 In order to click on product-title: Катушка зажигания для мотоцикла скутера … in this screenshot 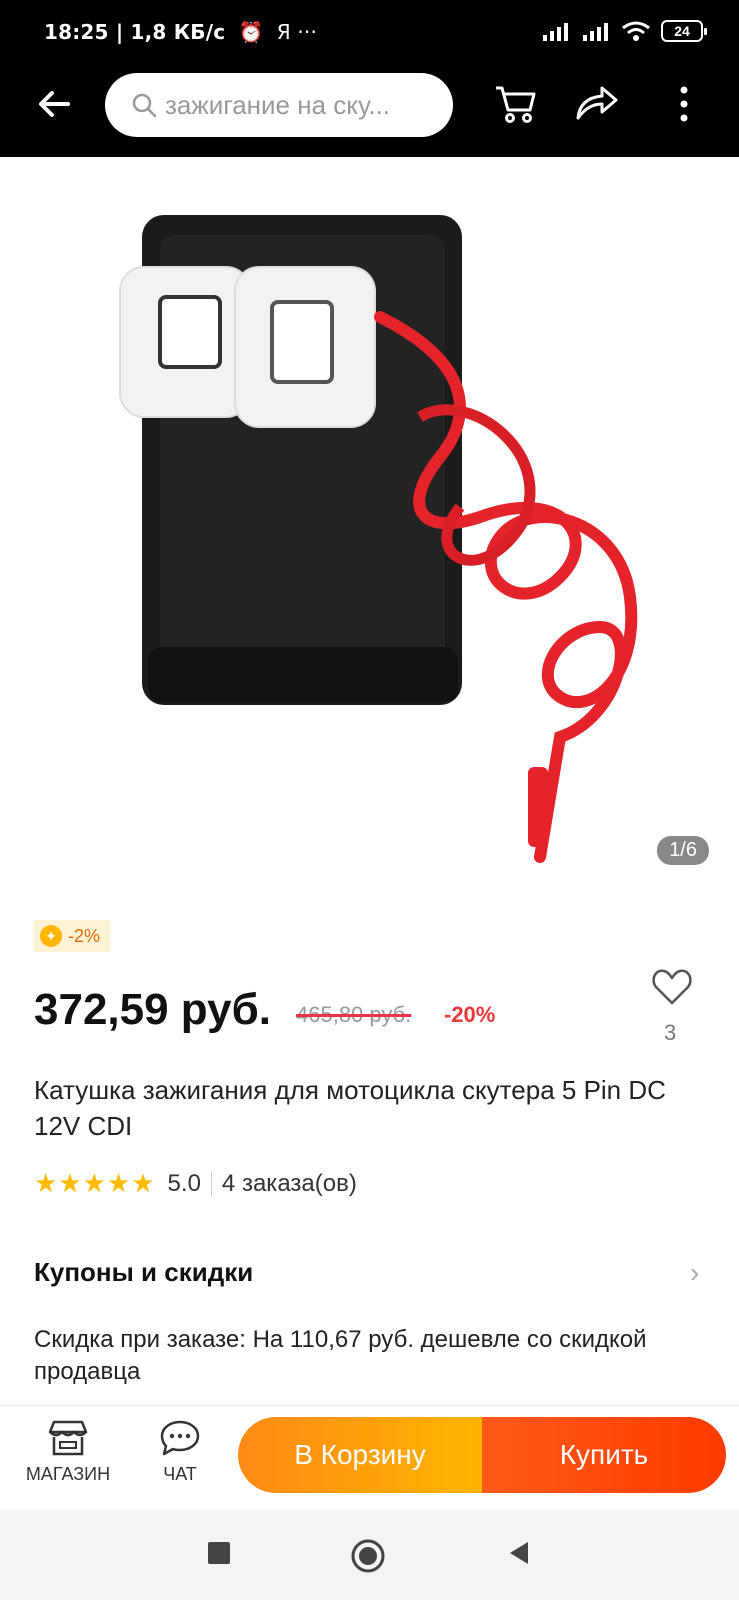, I will do `click(350, 1108)`.